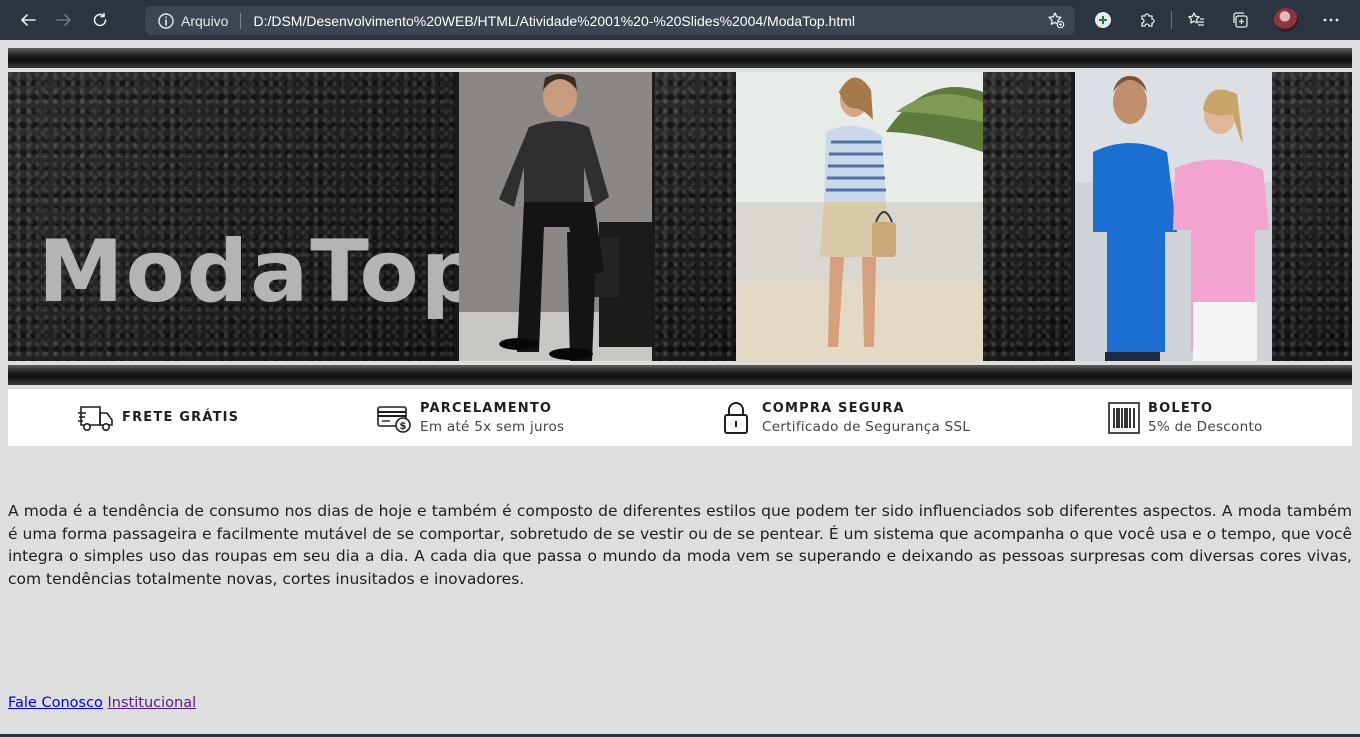  What do you see at coordinates (1331, 20) in the screenshot?
I see `more-icon` at bounding box center [1331, 20].